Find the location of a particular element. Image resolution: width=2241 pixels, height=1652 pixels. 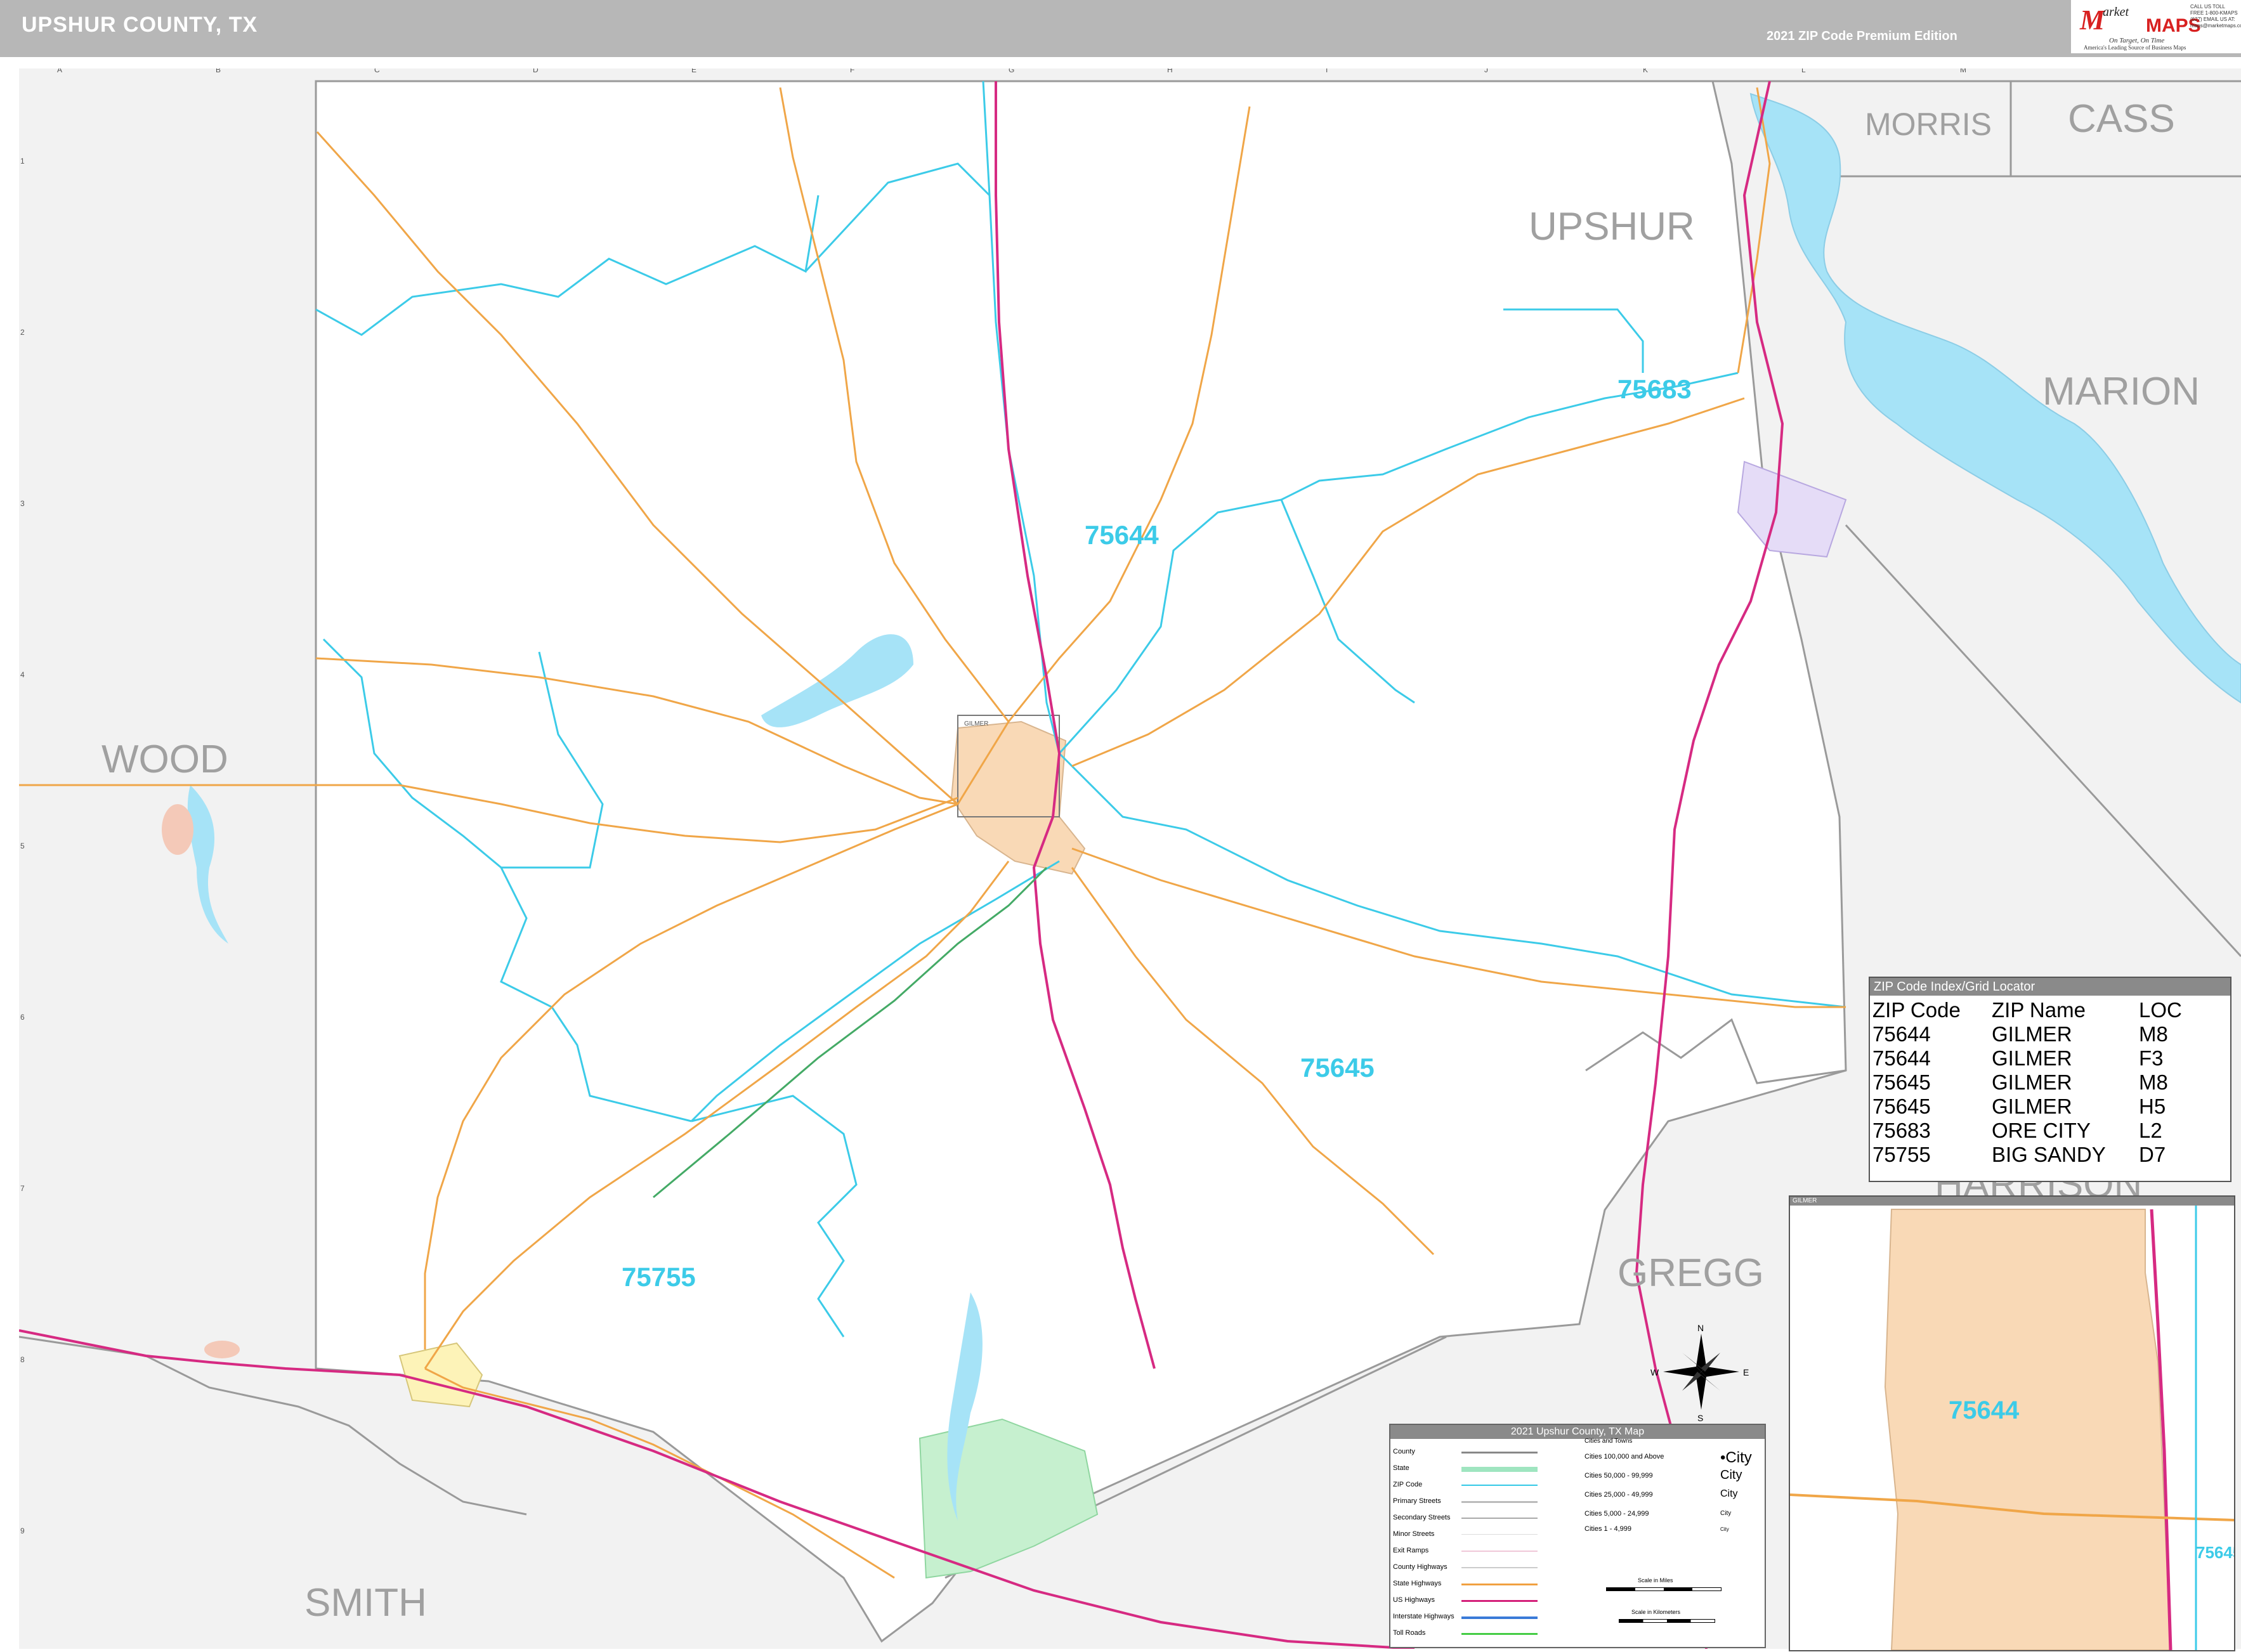

grid-col-l: L is located at coordinates (1804, 71).